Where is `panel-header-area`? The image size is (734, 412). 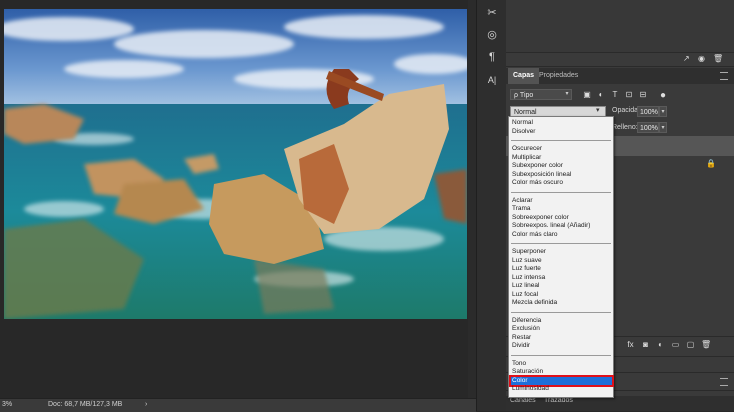 panel-header-area is located at coordinates (620, 26).